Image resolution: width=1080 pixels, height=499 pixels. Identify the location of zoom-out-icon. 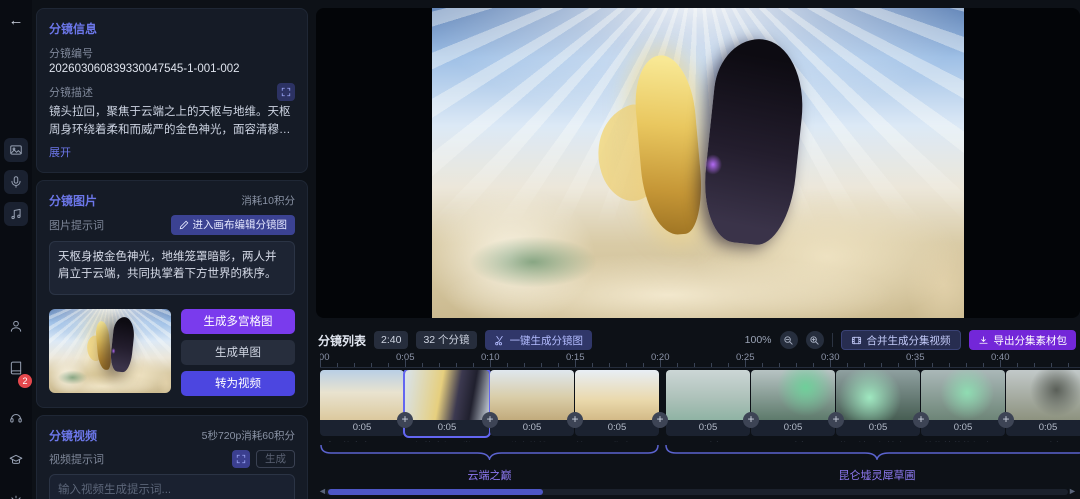
(788, 340).